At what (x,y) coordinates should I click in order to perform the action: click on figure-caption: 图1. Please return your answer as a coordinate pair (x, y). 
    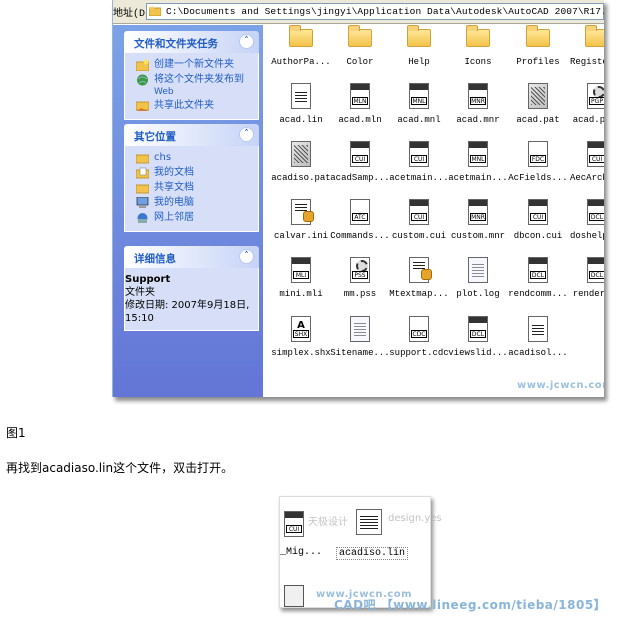
    Looking at the image, I should click on (16, 433).